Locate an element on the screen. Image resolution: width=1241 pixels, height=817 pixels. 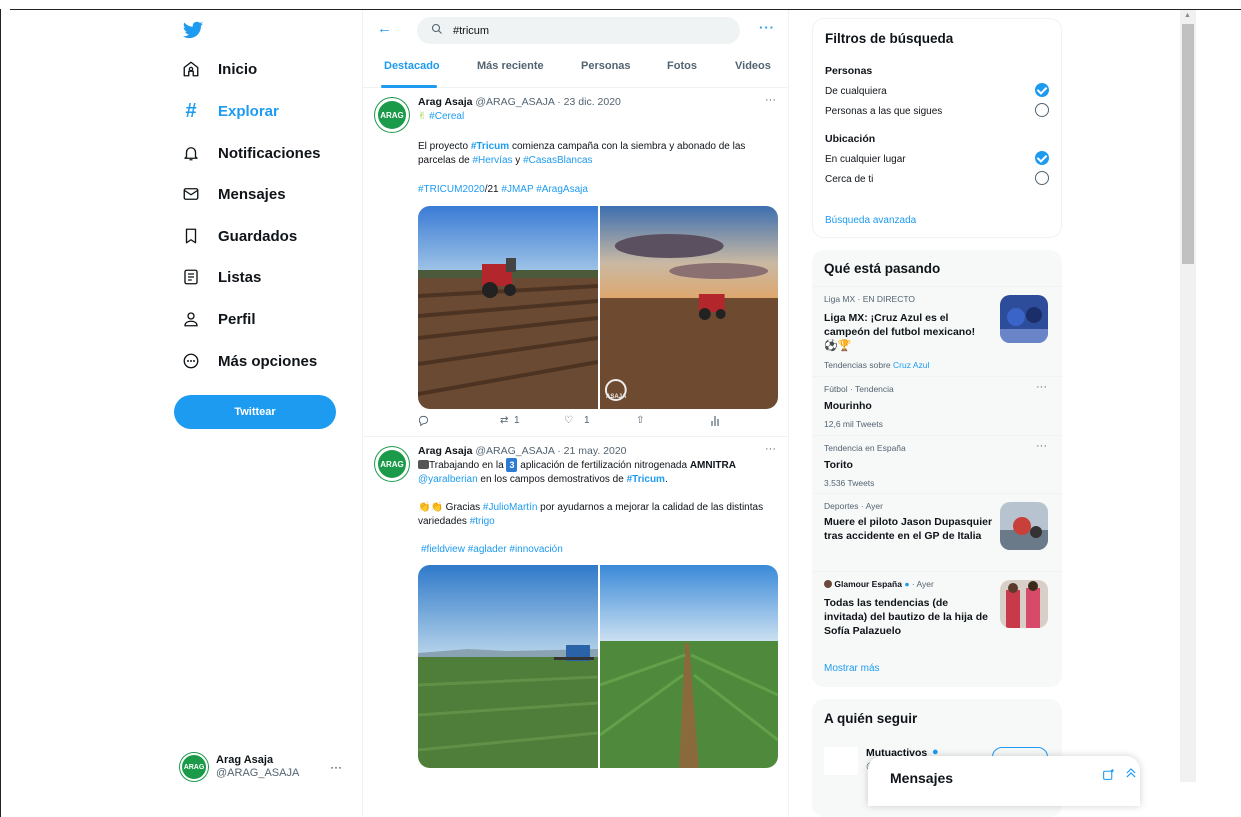
tweet-date: · 21 may. 2020 is located at coordinates (591, 451).